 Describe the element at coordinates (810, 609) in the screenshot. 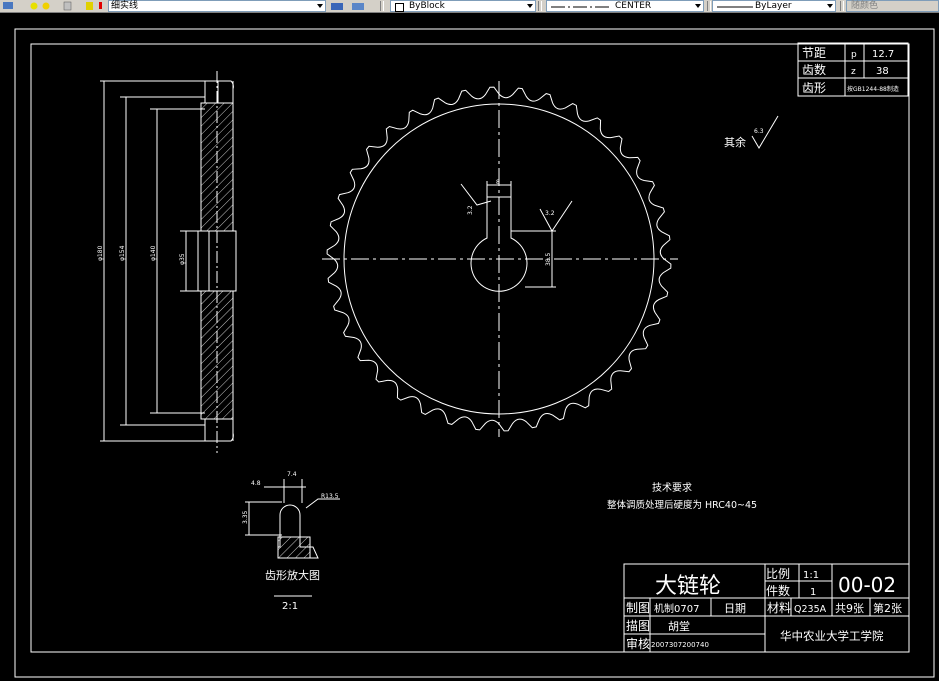

I see `material-value: Q235A` at that location.